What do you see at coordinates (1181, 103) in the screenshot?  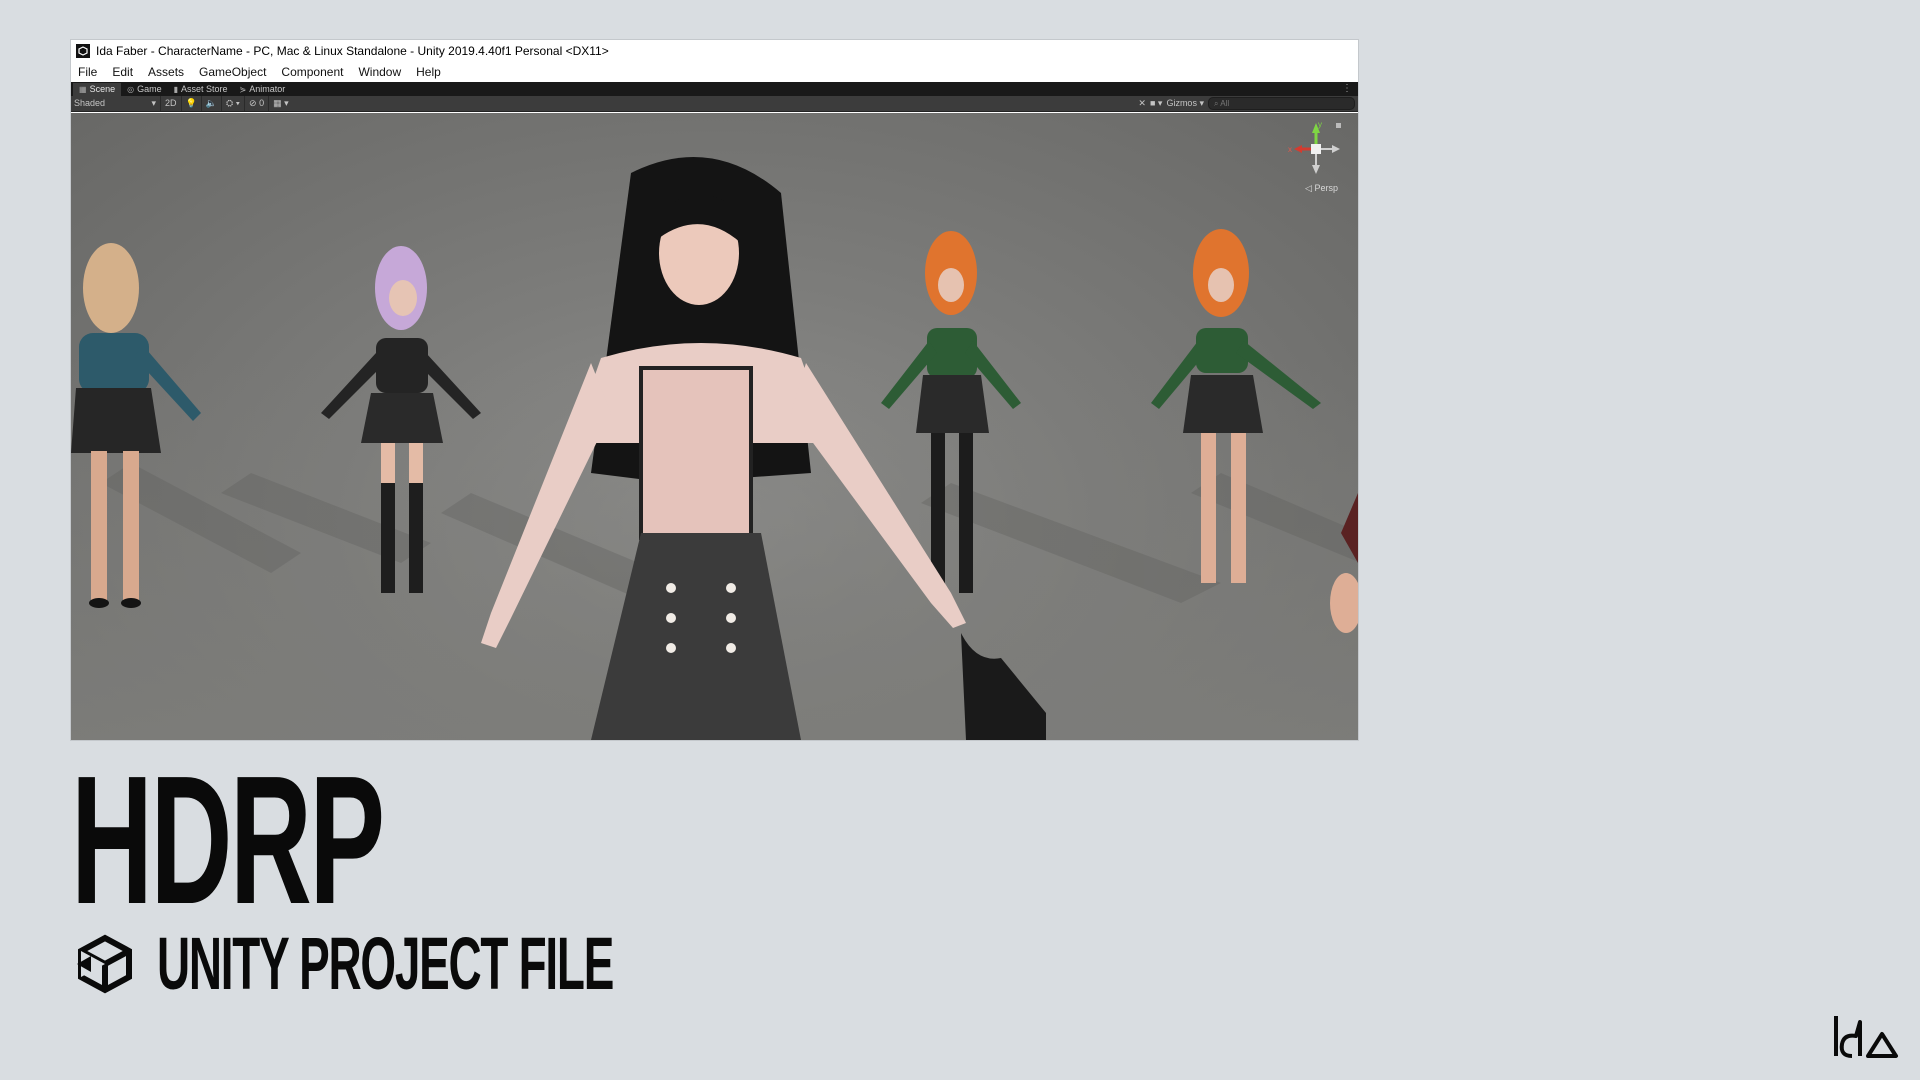 I see `gizmos-label: Gizmos` at bounding box center [1181, 103].